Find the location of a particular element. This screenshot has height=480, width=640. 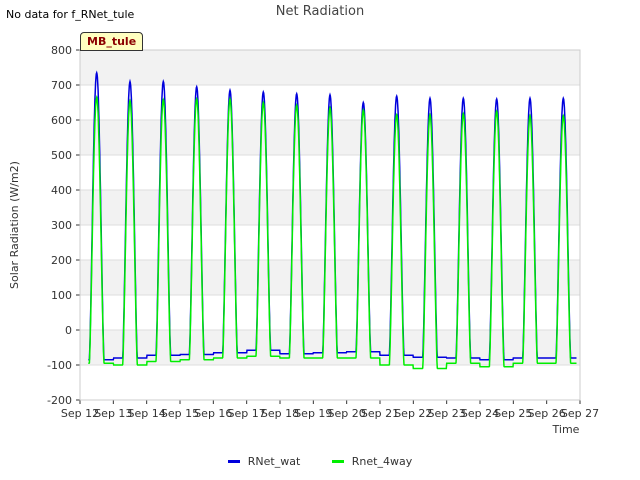

chart-legend: RNet_wat Rnet_4way is located at coordinates (320, 460).